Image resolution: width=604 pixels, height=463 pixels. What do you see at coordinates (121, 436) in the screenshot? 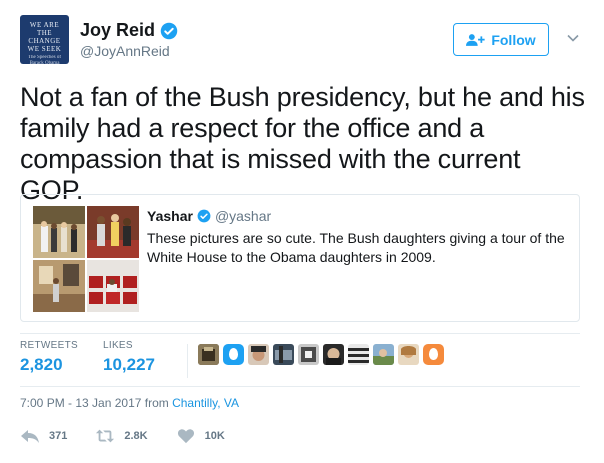
I see `retweet-button: 2.8K` at bounding box center [121, 436].